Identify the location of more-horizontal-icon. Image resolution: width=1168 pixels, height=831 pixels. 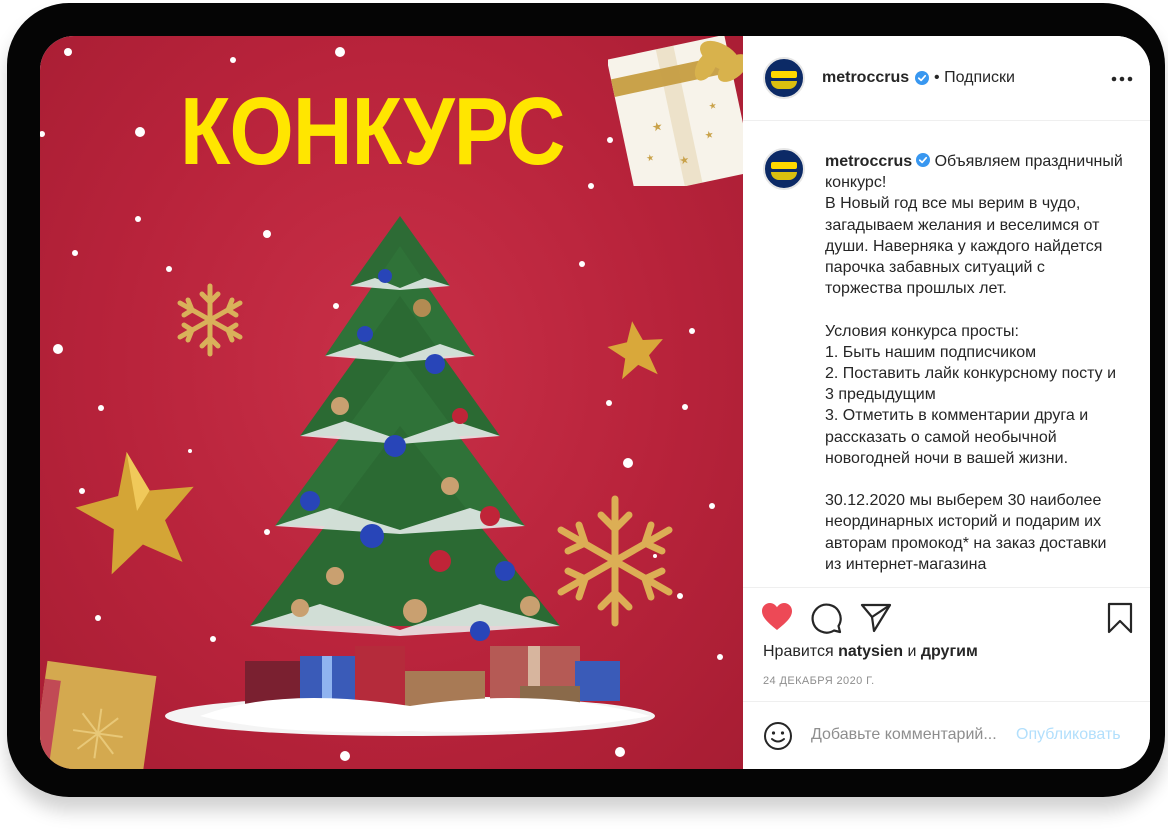
(1122, 79).